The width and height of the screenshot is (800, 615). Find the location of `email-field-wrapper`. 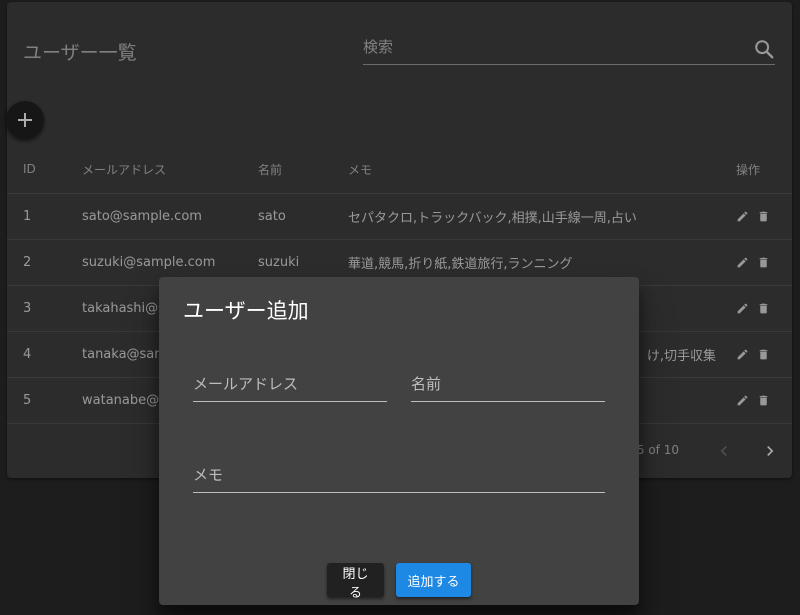

email-field-wrapper is located at coordinates (290, 384).